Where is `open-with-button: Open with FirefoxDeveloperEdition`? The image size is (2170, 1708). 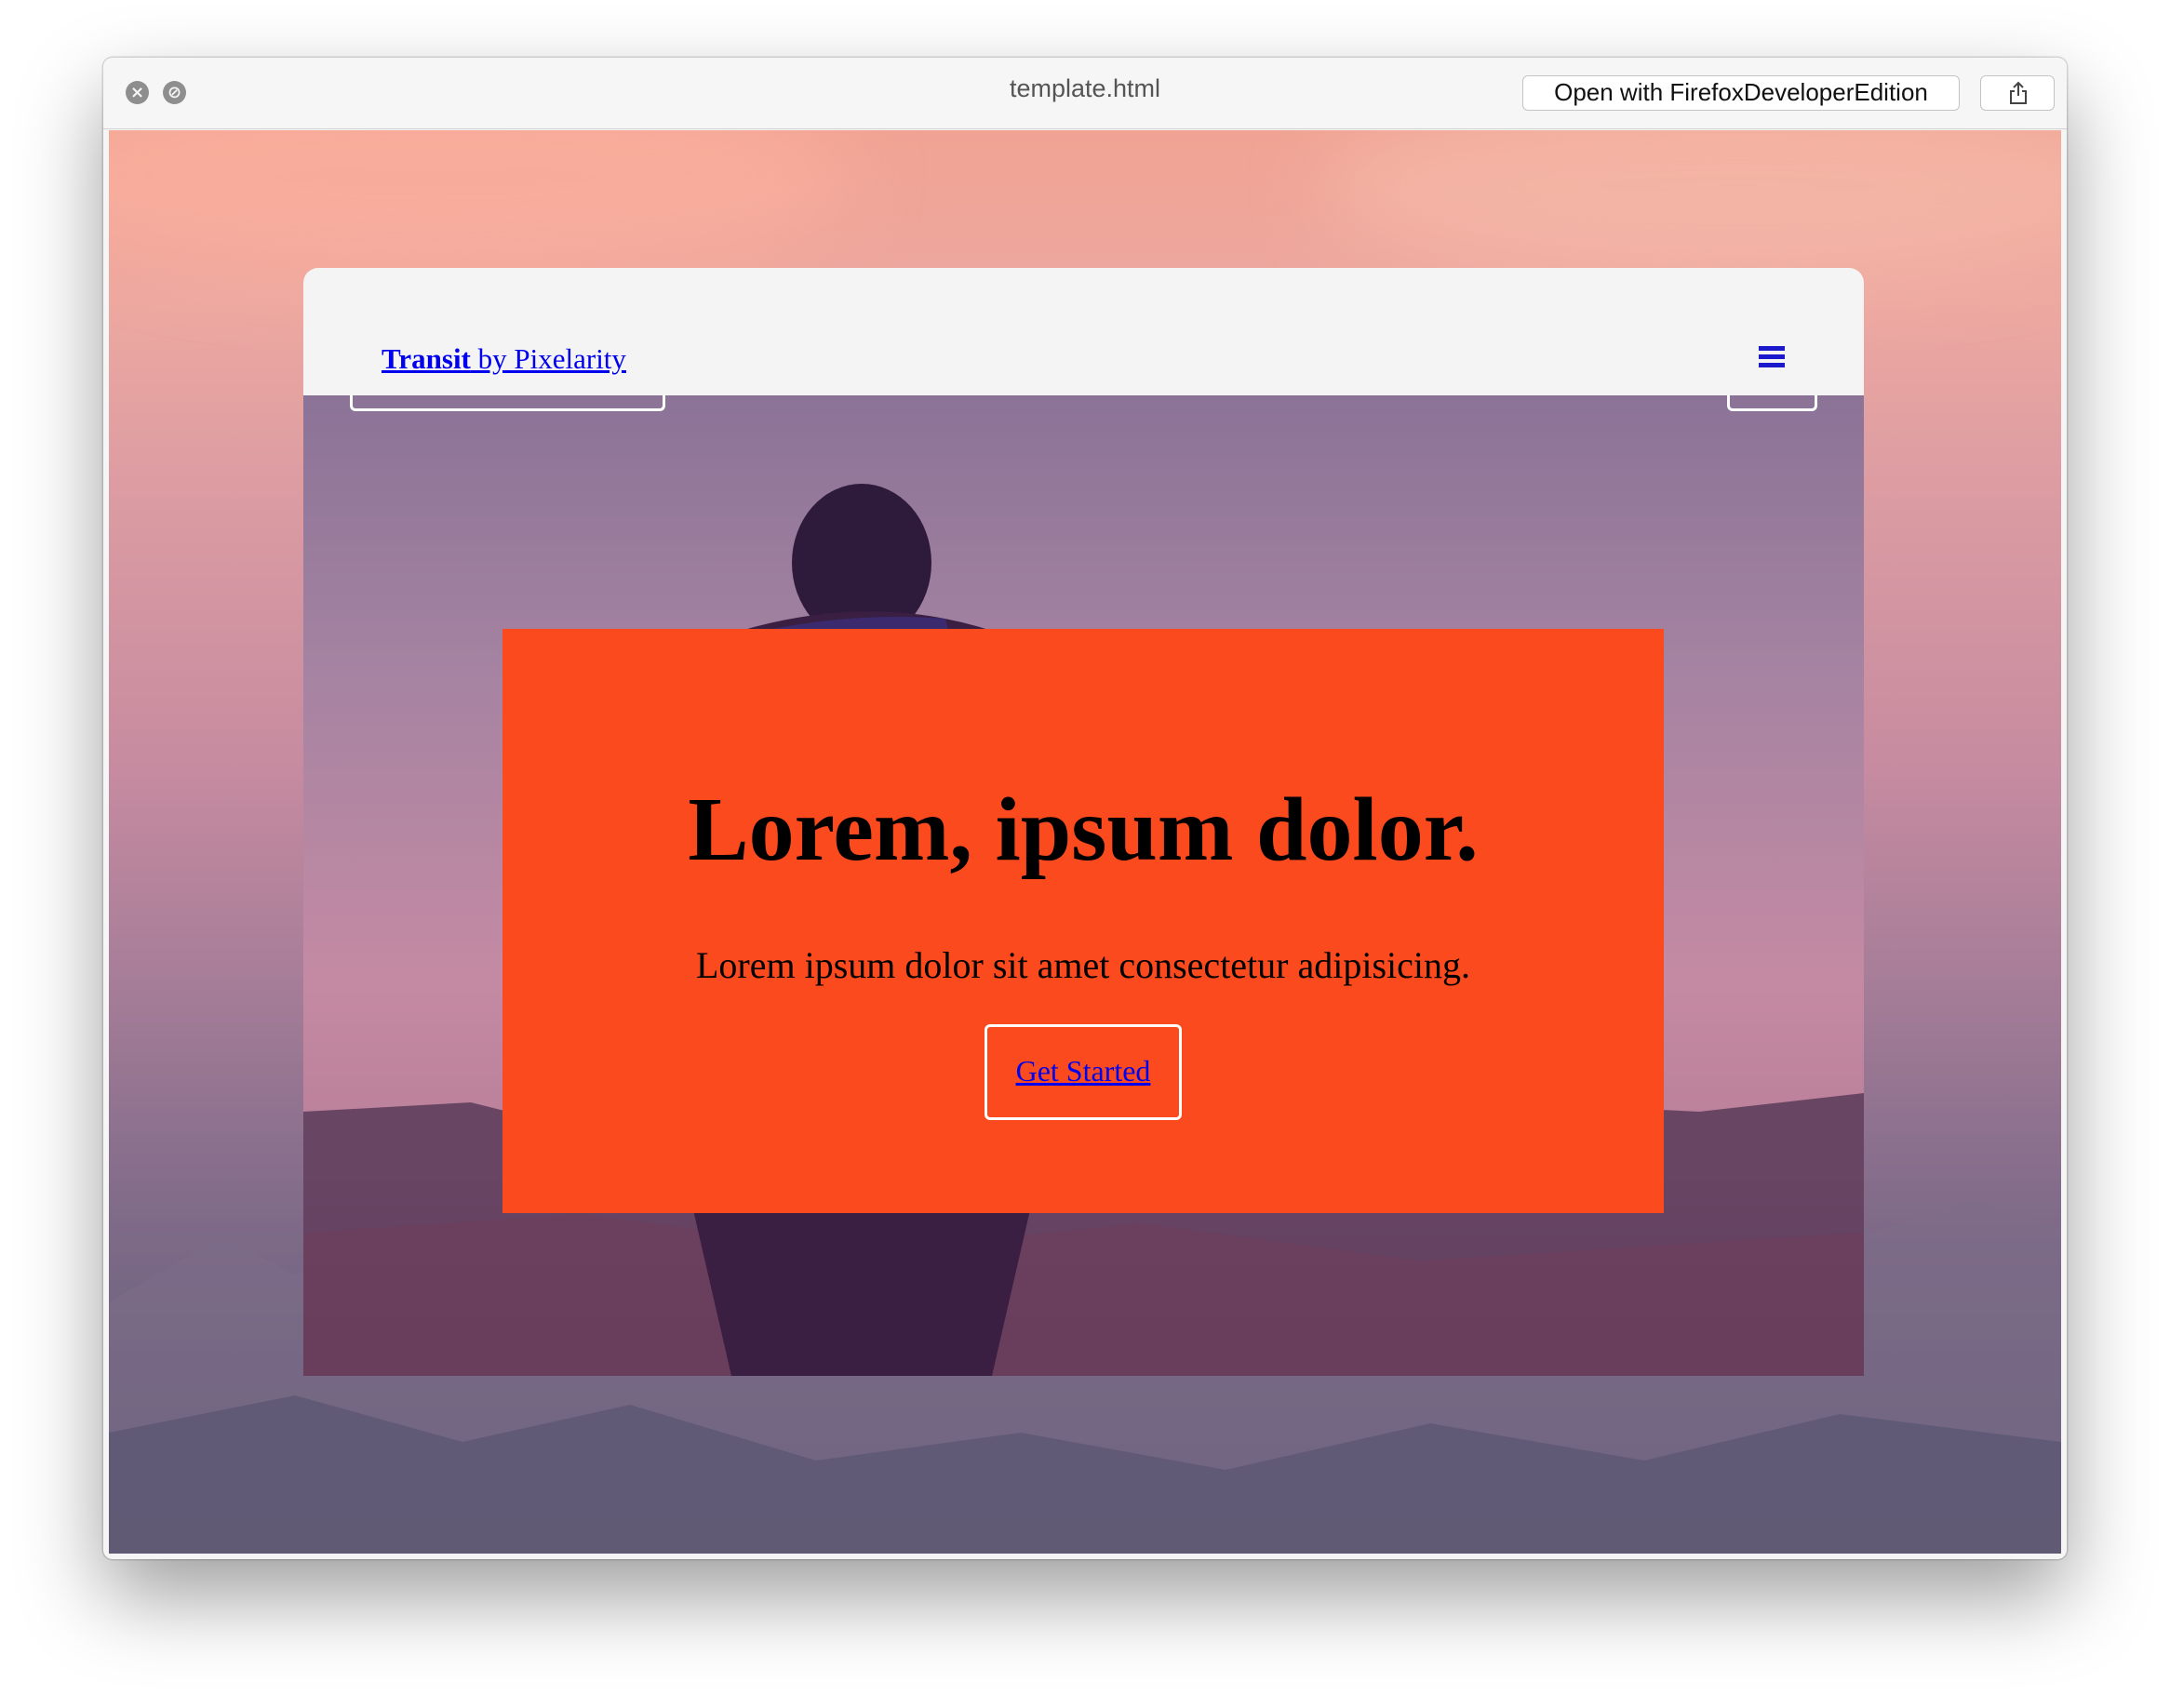
open-with-button: Open with FirefoxDeveloperEdition is located at coordinates (1741, 93).